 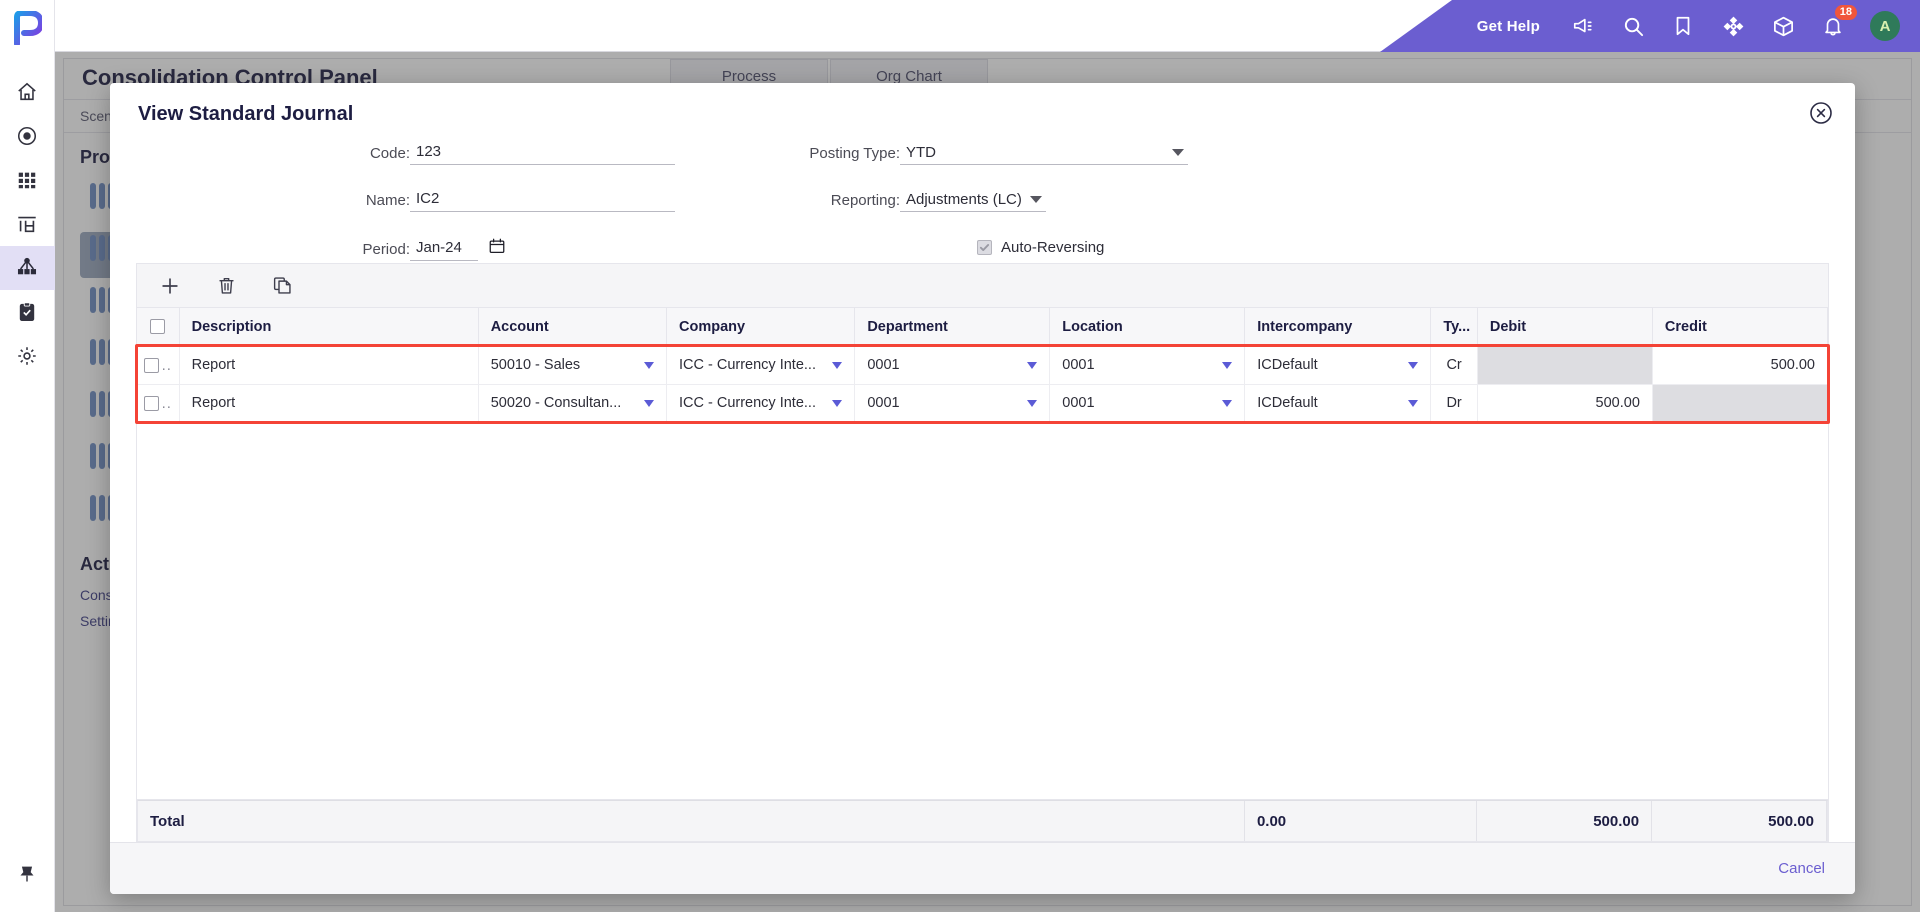 I want to click on copy-row-button, so click(x=282, y=286).